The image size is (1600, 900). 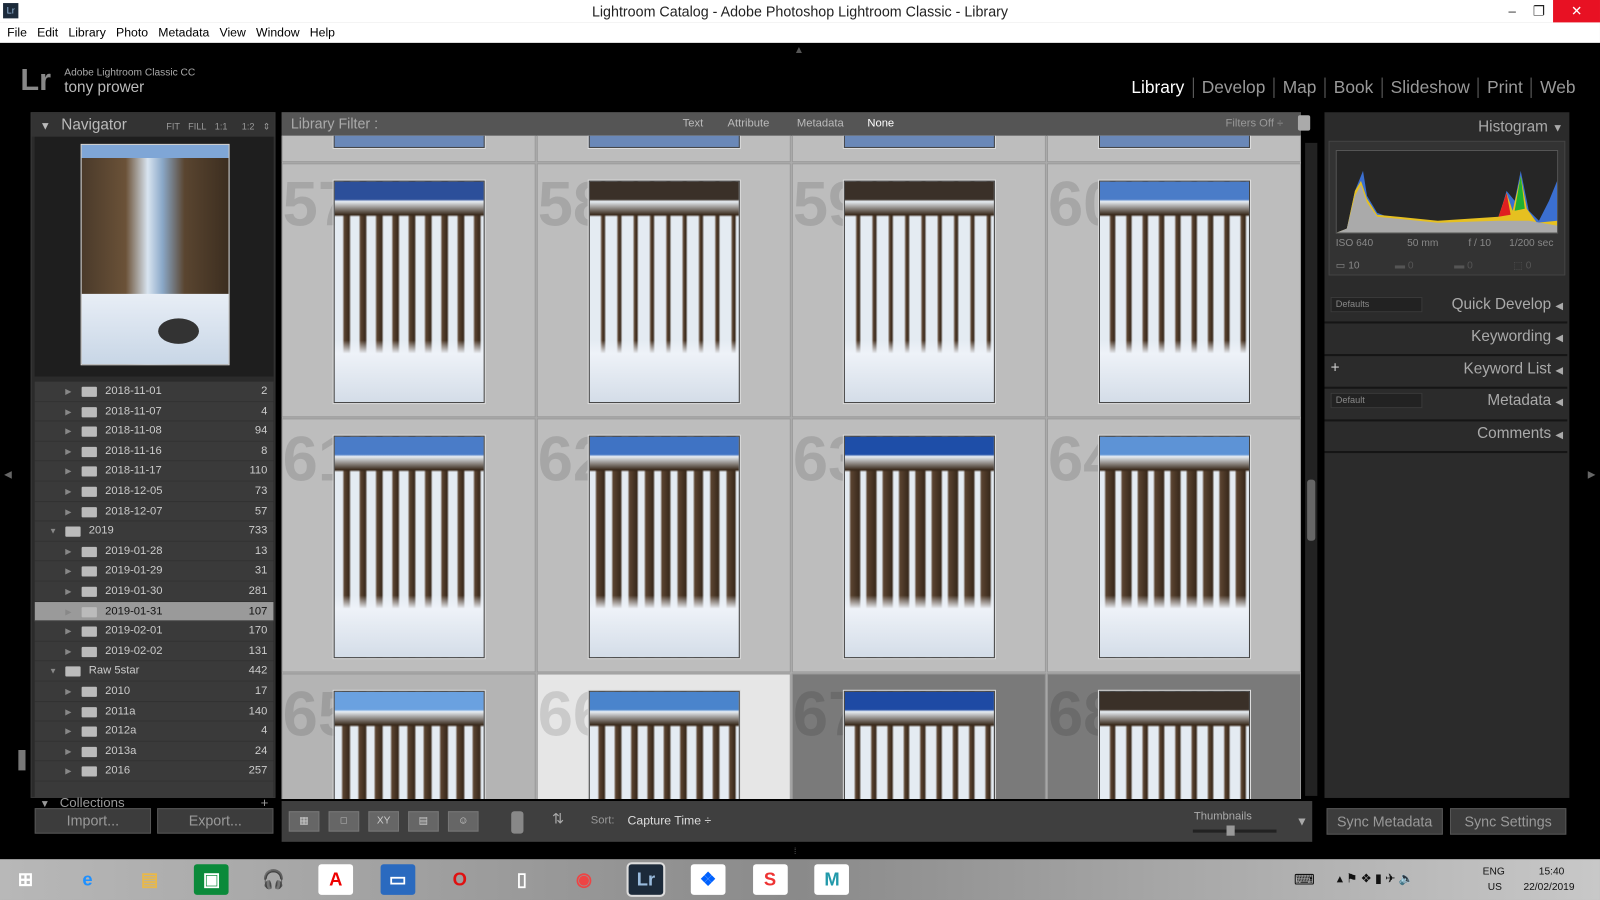 I want to click on zoom-stepper-icon: ⇕, so click(x=267, y=126).